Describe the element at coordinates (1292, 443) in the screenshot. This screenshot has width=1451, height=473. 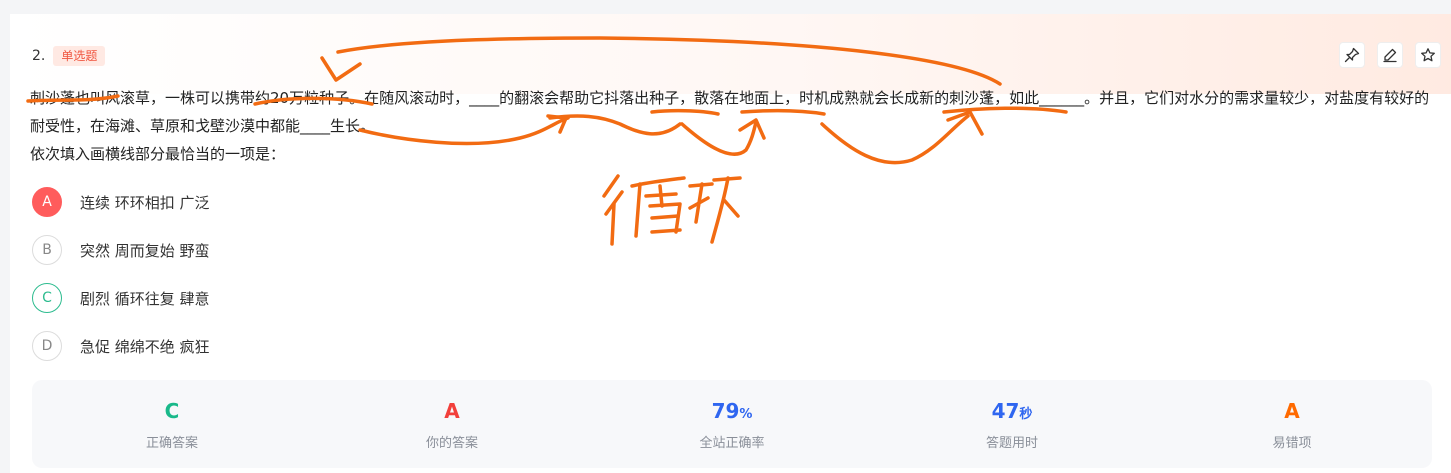
I see `stat-label: 易错项` at that location.